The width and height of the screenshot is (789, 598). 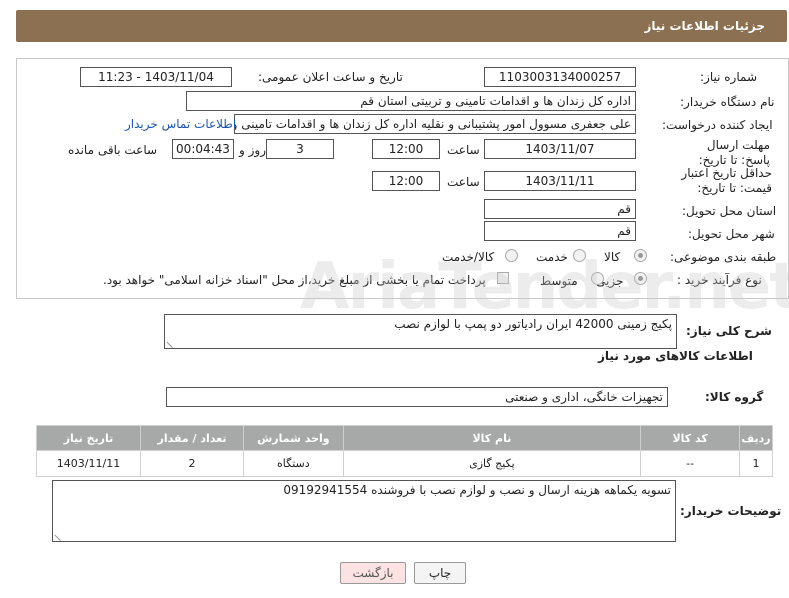 I want to click on validity-time-field: 12:00, so click(x=406, y=181).